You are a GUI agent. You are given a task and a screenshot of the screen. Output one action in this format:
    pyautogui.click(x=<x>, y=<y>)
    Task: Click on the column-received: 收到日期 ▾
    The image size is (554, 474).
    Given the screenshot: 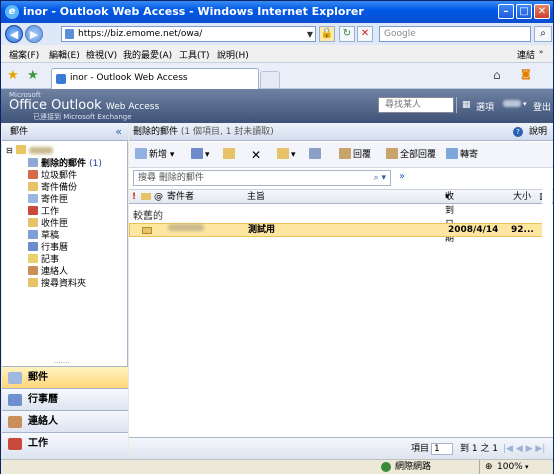 What is the action you would take?
    pyautogui.click(x=449, y=217)
    